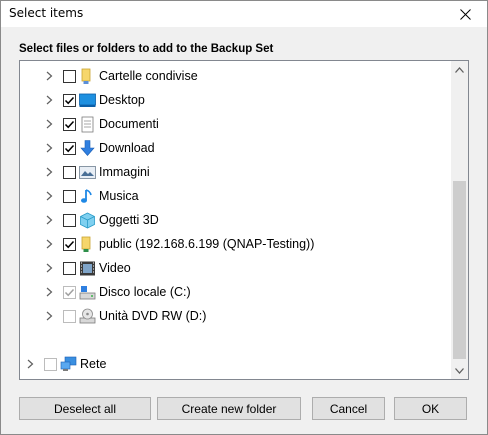 The image size is (488, 435). I want to click on chevron-up-icon, so click(459, 69).